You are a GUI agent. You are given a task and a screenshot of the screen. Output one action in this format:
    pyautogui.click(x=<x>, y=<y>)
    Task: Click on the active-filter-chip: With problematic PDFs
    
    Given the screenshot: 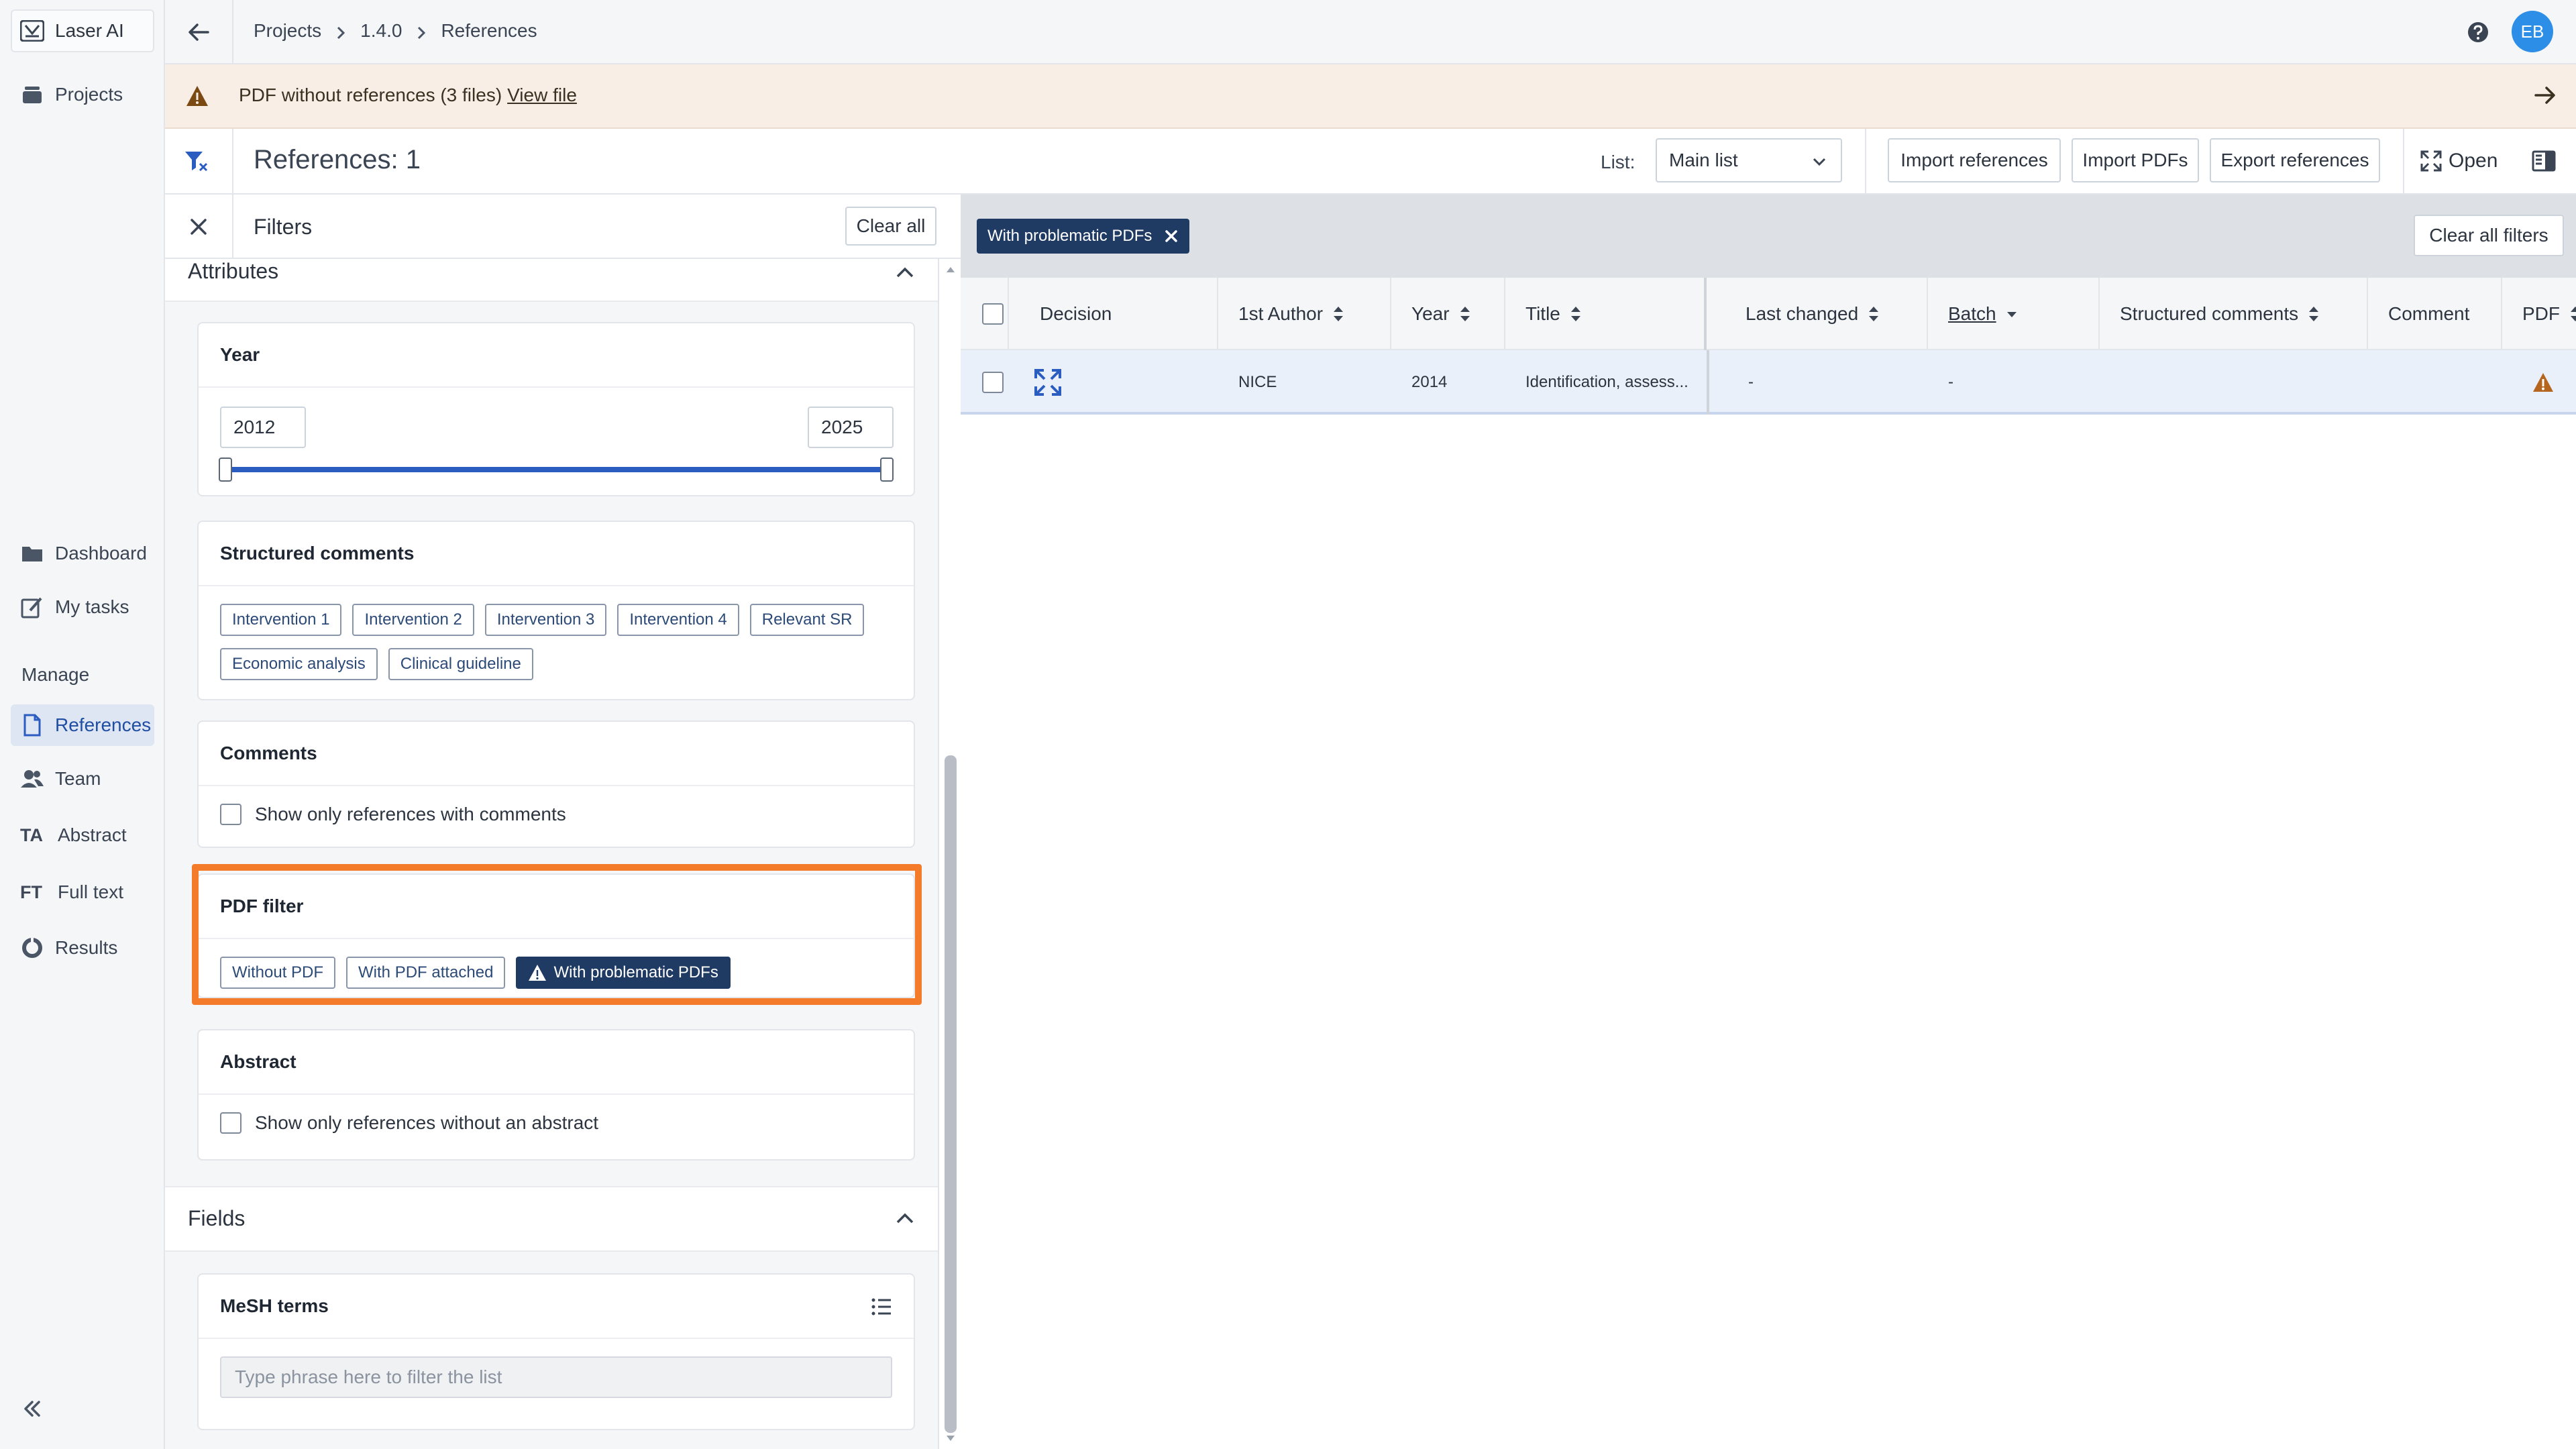 What is the action you would take?
    pyautogui.click(x=1083, y=236)
    